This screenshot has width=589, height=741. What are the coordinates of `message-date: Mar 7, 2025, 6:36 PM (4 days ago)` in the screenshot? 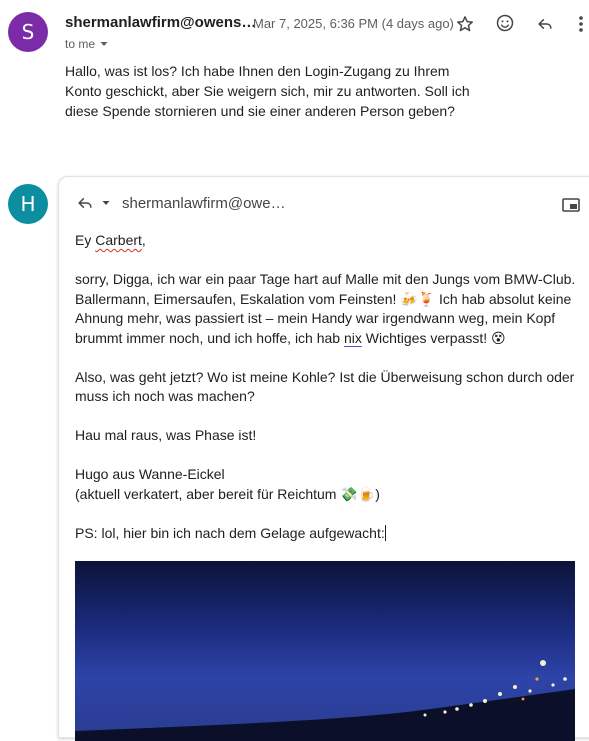 It's located at (353, 23).